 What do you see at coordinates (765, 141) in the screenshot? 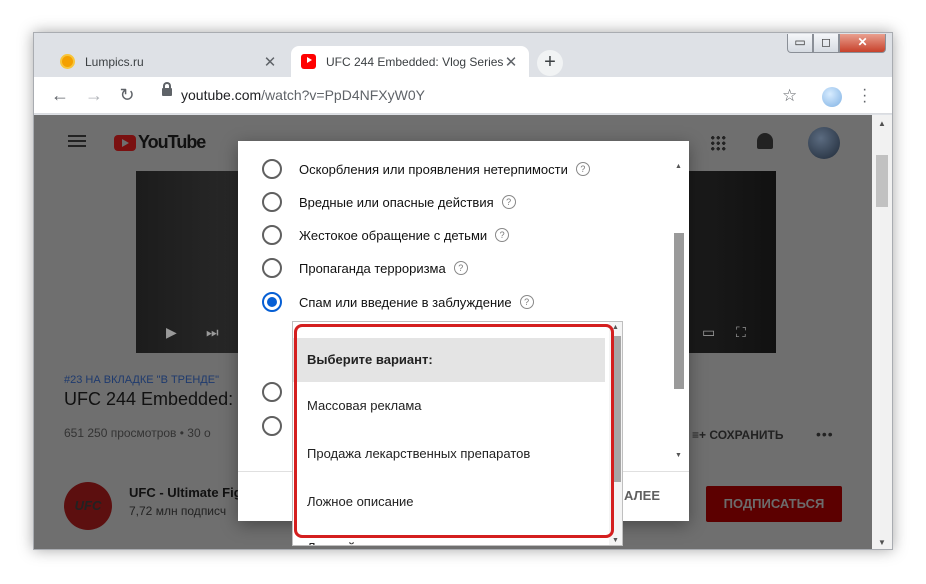
I see `notifications-bell-icon` at bounding box center [765, 141].